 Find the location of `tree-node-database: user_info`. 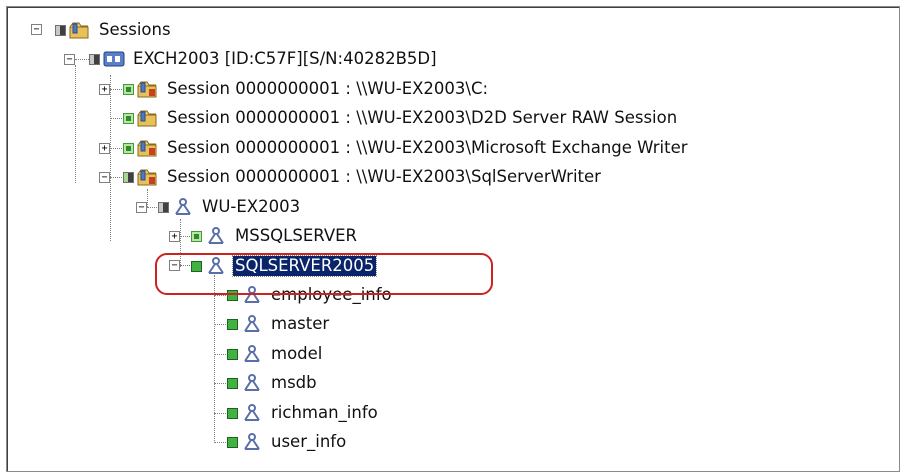

tree-node-database: user_info is located at coordinates (287, 442).